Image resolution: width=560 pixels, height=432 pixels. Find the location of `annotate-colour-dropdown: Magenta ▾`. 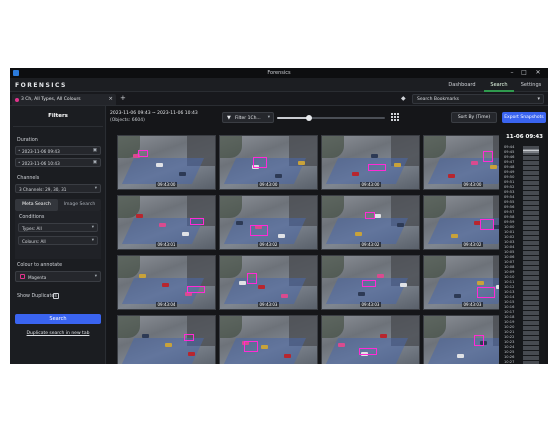

annotate-colour-dropdown: Magenta ▾ is located at coordinates (58, 276).